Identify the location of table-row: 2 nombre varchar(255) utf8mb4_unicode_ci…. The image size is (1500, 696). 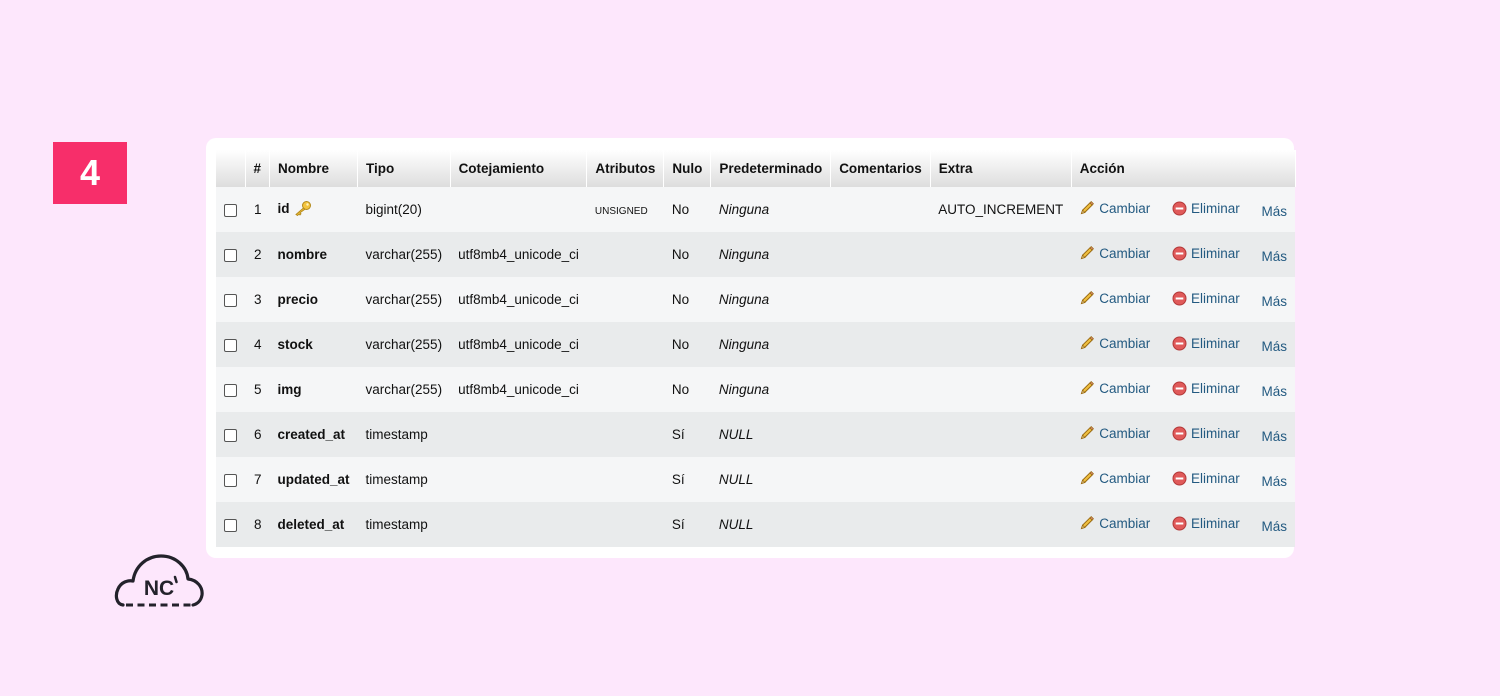
(756, 254).